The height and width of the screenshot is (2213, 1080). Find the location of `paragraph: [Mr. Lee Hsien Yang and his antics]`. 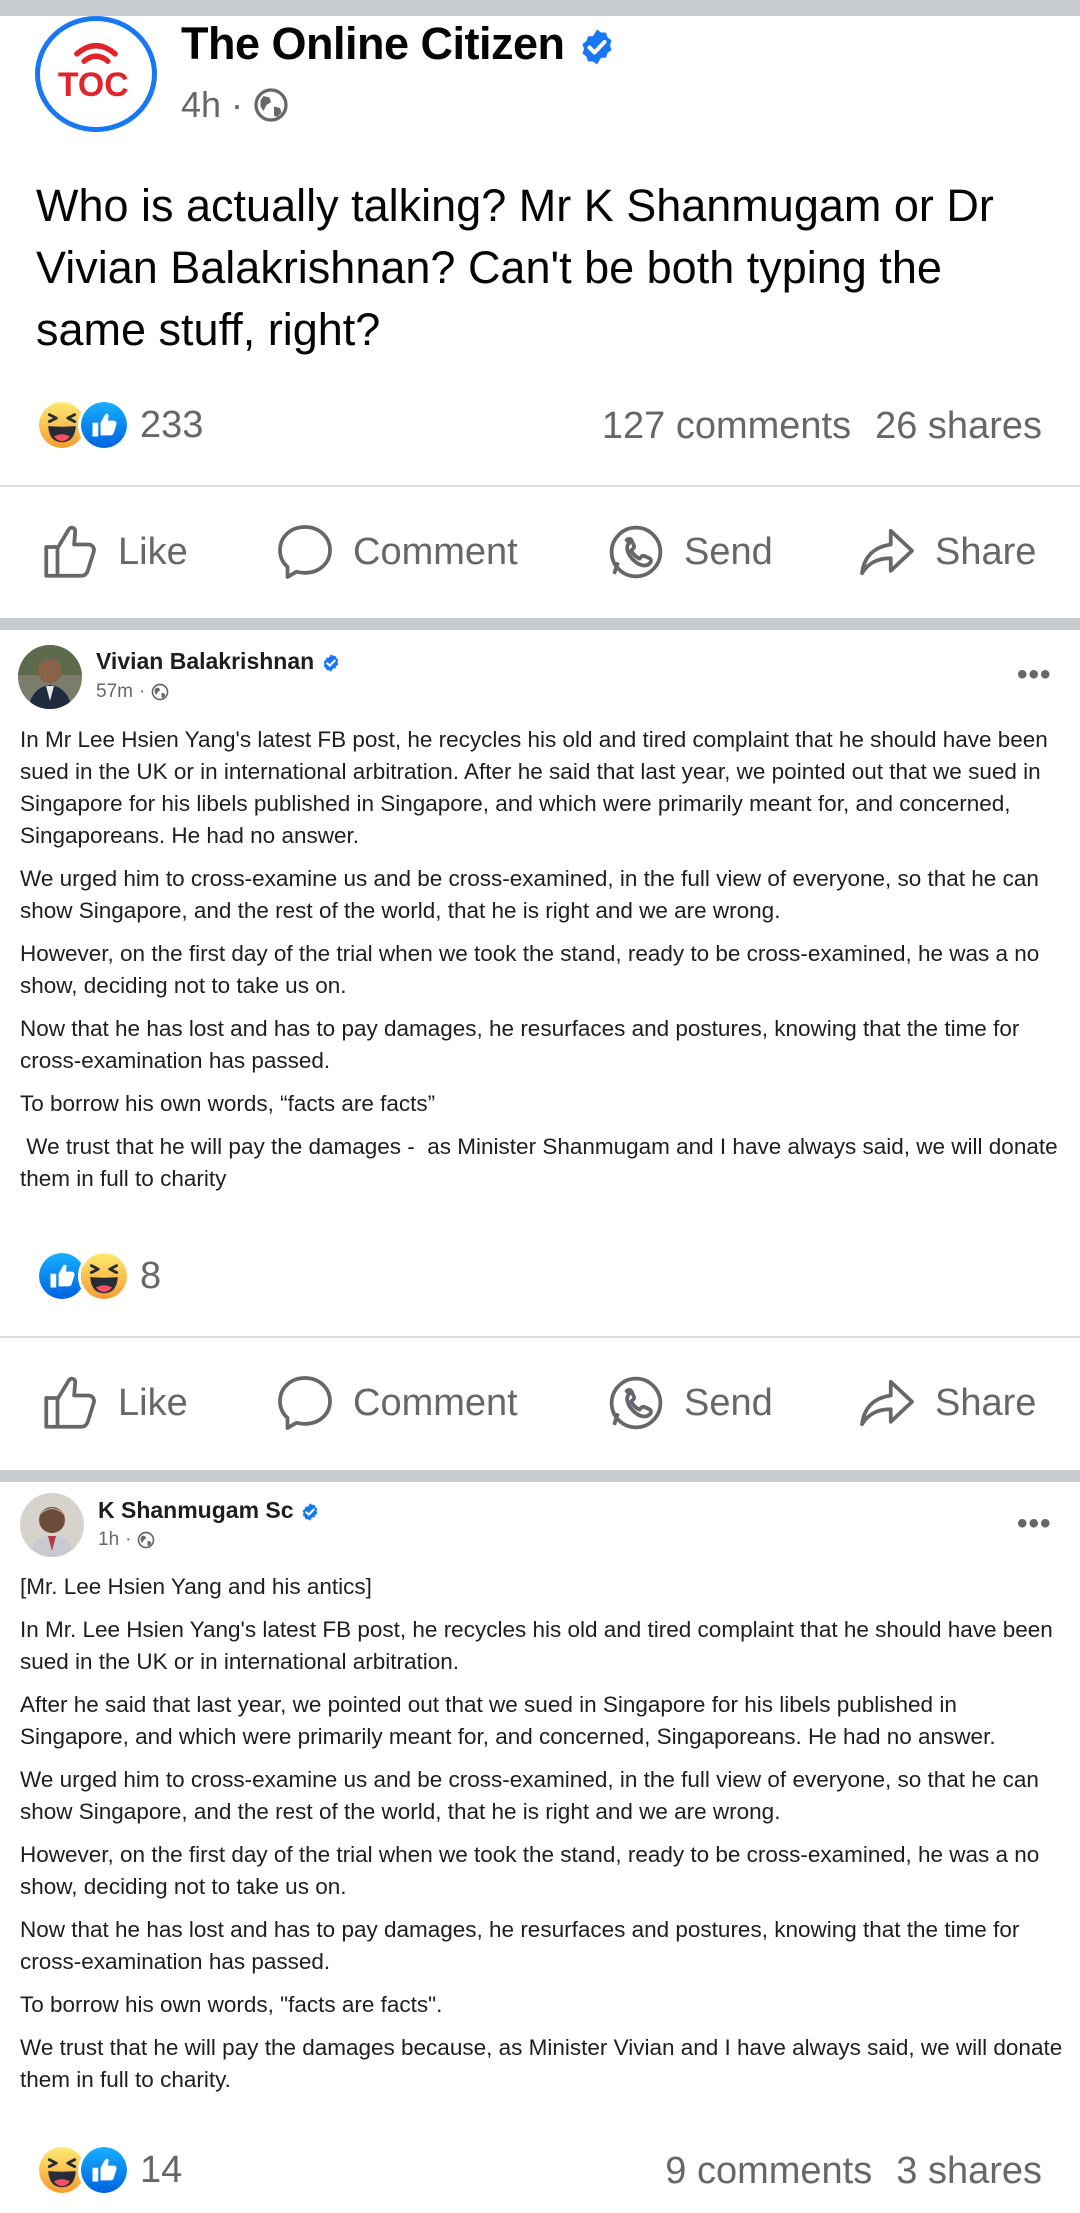

paragraph: [Mr. Lee Hsien Yang and his antics] is located at coordinates (196, 1586).